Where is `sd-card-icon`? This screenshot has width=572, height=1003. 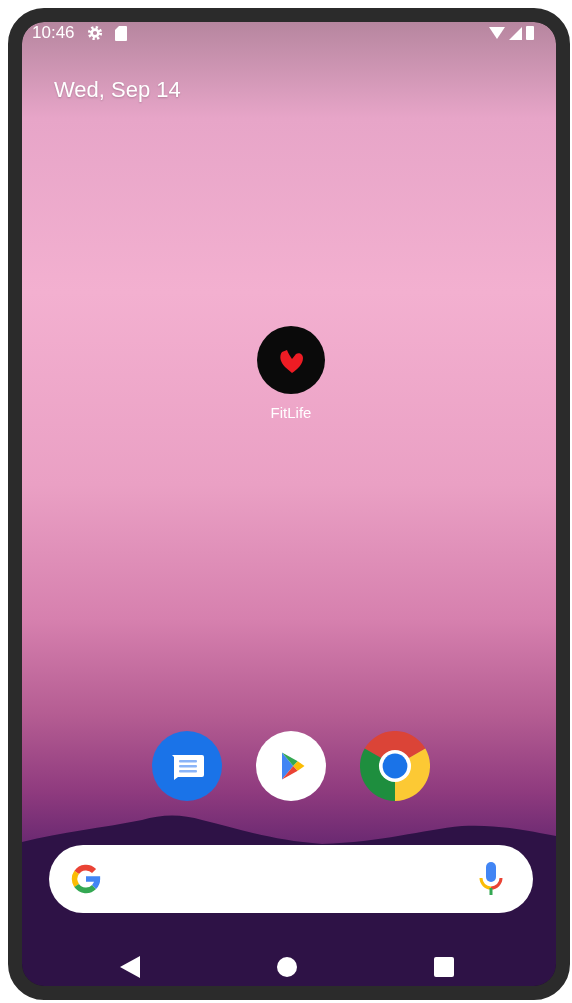
sd-card-icon is located at coordinates (120, 33).